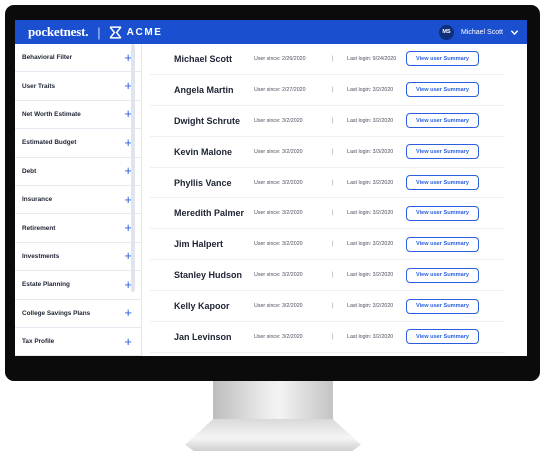 This screenshot has height=461, width=546. I want to click on top-bar: pocketnest. | ACME MS Michael Scott, so click(271, 32).